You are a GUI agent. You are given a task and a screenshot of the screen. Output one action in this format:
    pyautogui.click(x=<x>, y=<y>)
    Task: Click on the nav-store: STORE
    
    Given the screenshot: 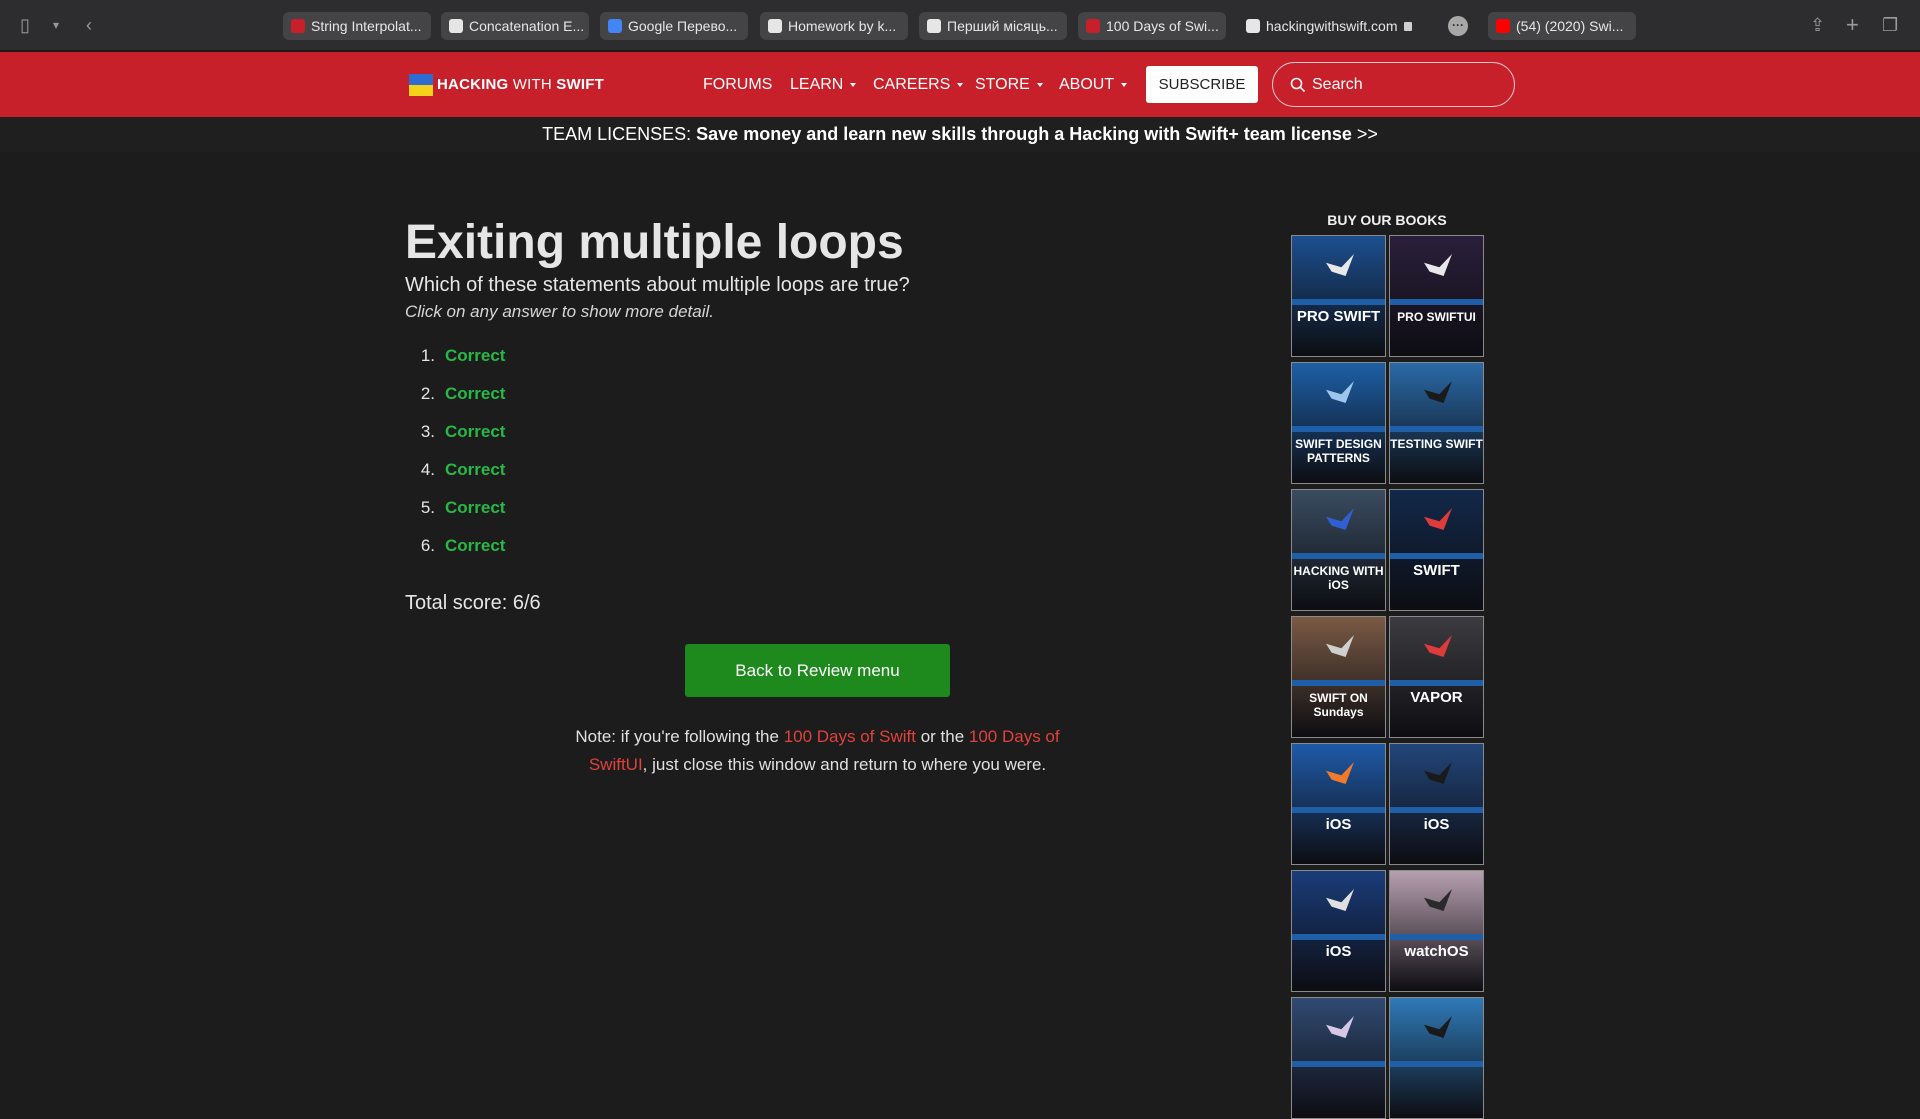 What is the action you would take?
    pyautogui.click(x=1009, y=85)
    